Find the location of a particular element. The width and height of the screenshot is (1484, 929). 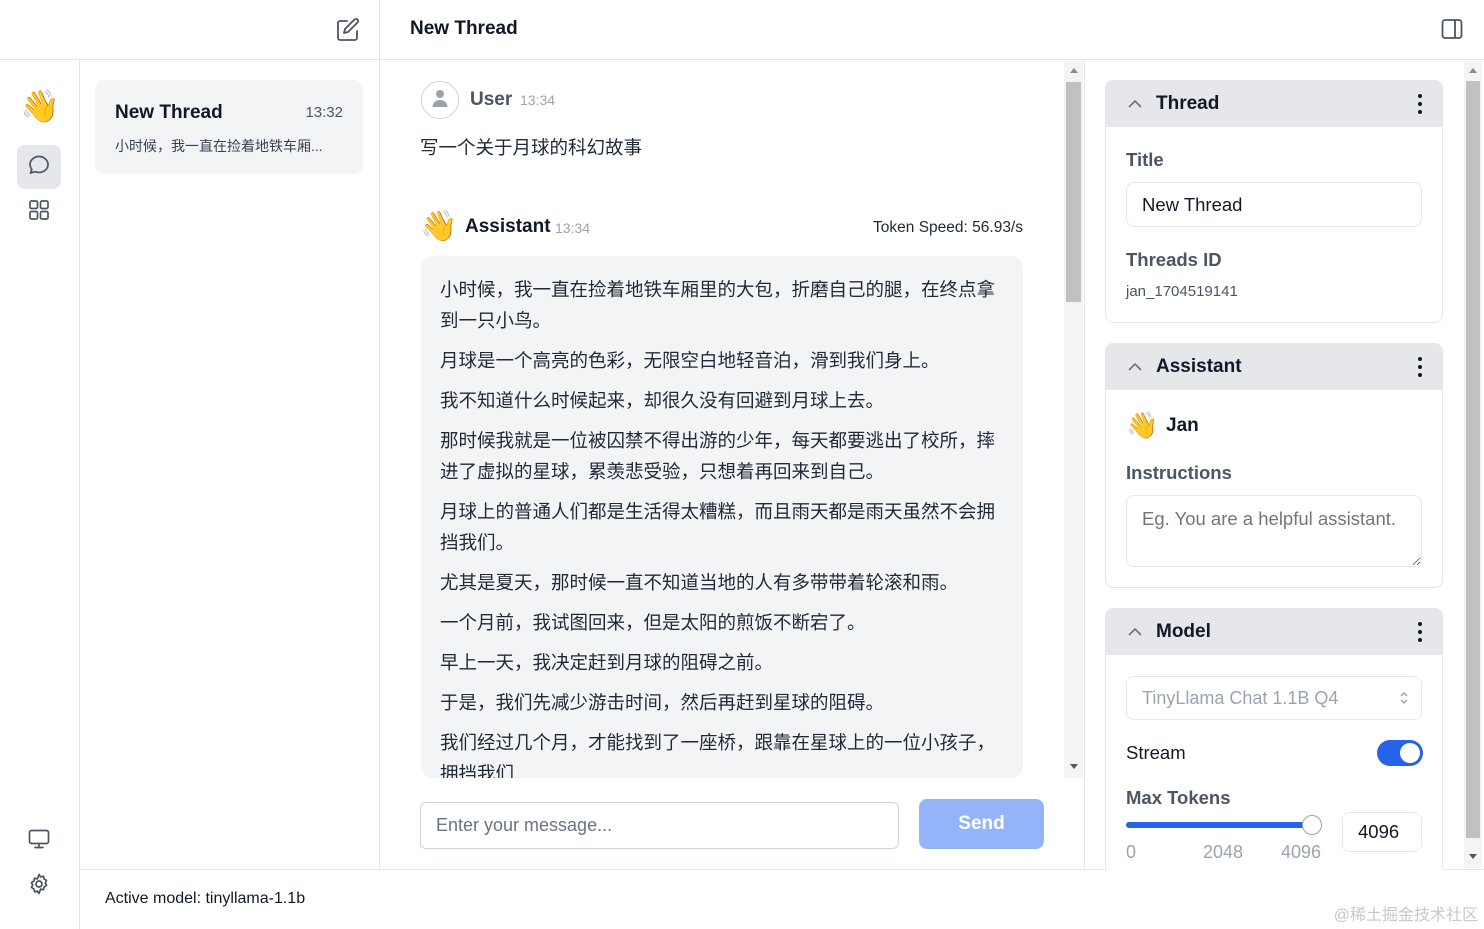

gear-icon is located at coordinates (39, 886).